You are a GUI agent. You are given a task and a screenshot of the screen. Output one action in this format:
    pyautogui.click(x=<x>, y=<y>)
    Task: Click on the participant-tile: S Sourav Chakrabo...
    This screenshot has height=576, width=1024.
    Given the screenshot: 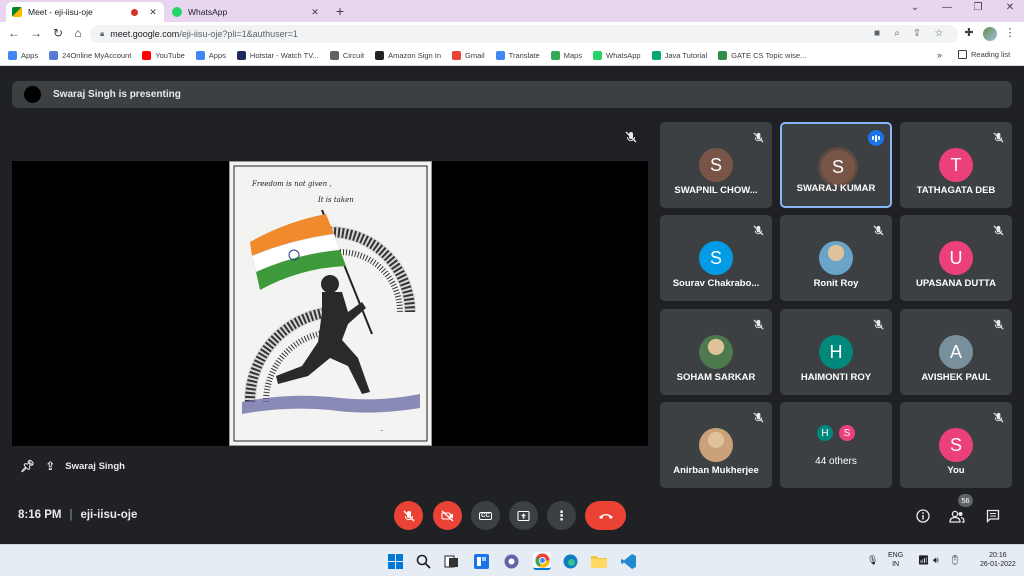 What is the action you would take?
    pyautogui.click(x=716, y=258)
    